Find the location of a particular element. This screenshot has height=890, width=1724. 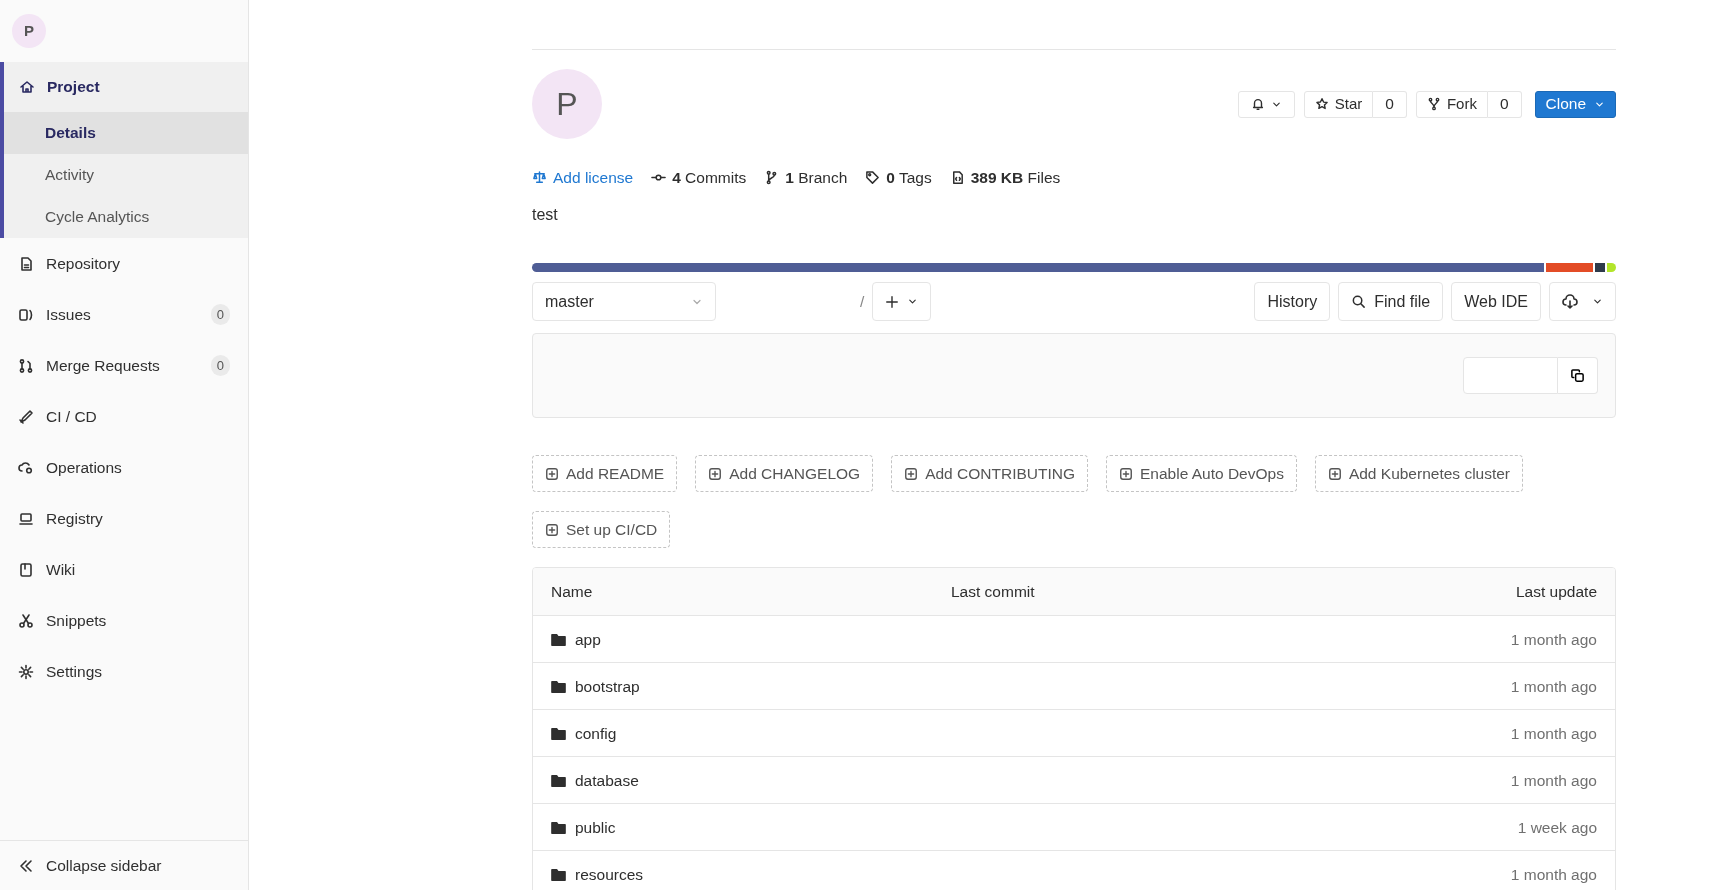

plus-icon is located at coordinates (892, 301).